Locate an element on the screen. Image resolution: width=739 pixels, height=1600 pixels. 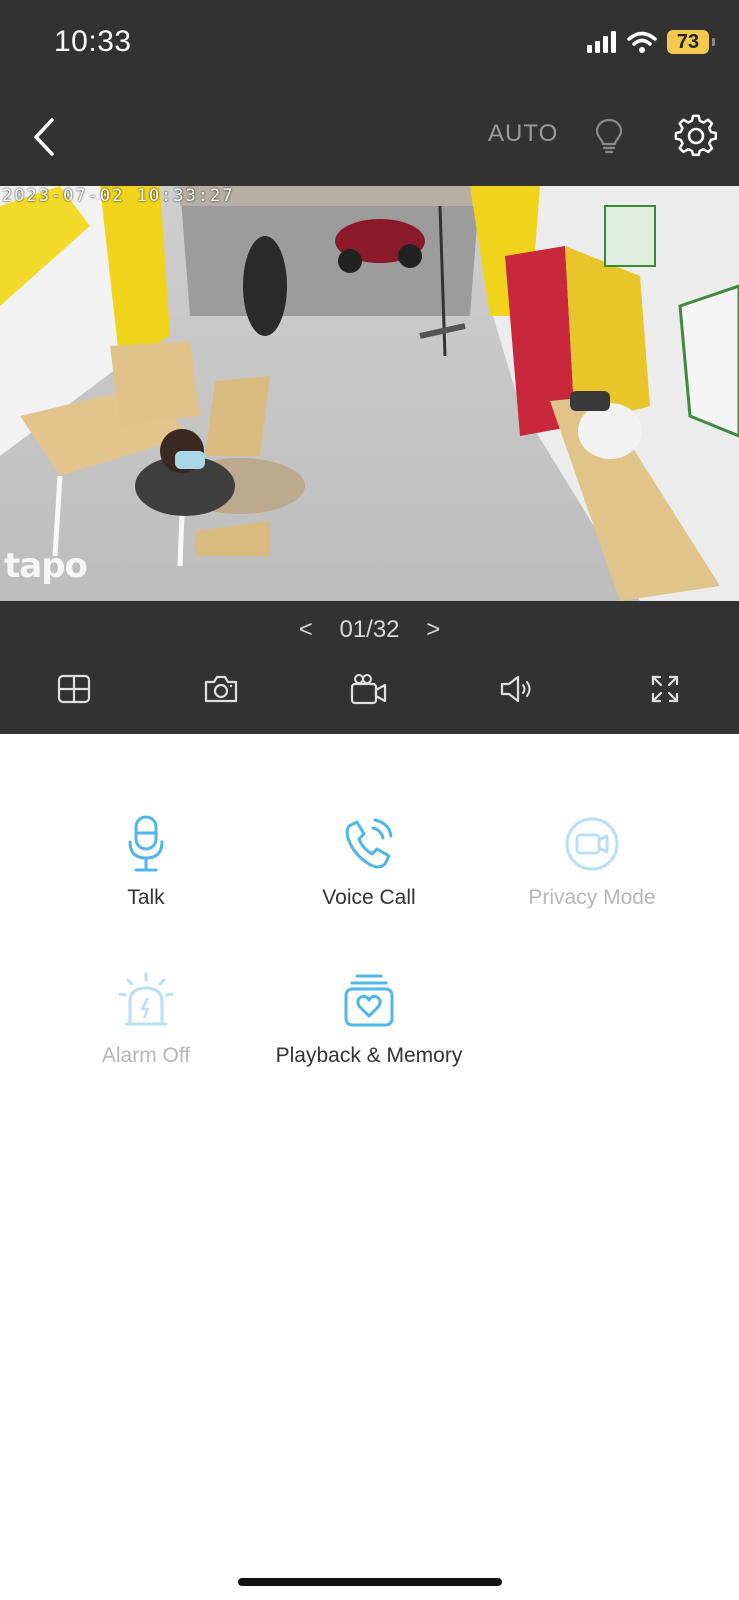
camera-page-indicator: 01/32 is located at coordinates (369, 629).